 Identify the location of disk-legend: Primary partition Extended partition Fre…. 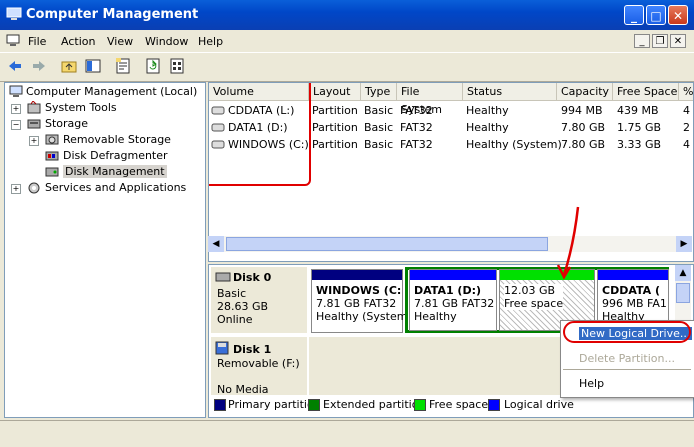
(450, 406).